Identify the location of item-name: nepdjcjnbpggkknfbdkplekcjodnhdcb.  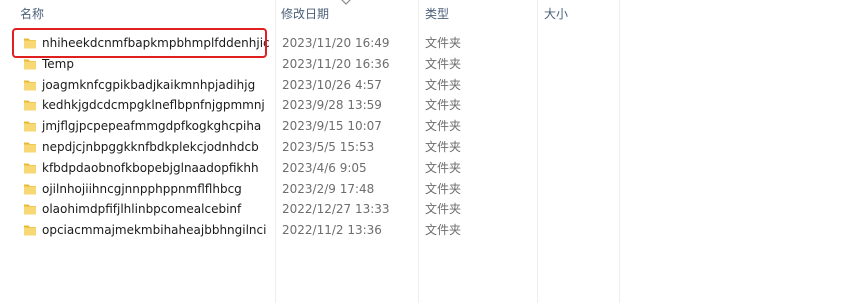
(150, 146).